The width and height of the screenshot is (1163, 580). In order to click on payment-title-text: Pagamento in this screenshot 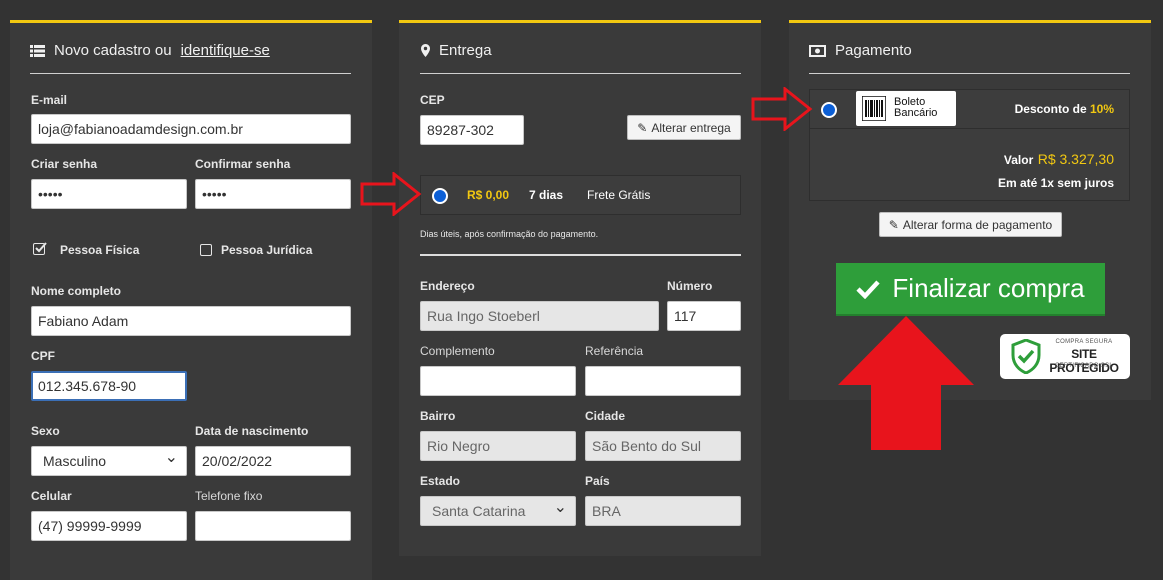, I will do `click(873, 50)`.